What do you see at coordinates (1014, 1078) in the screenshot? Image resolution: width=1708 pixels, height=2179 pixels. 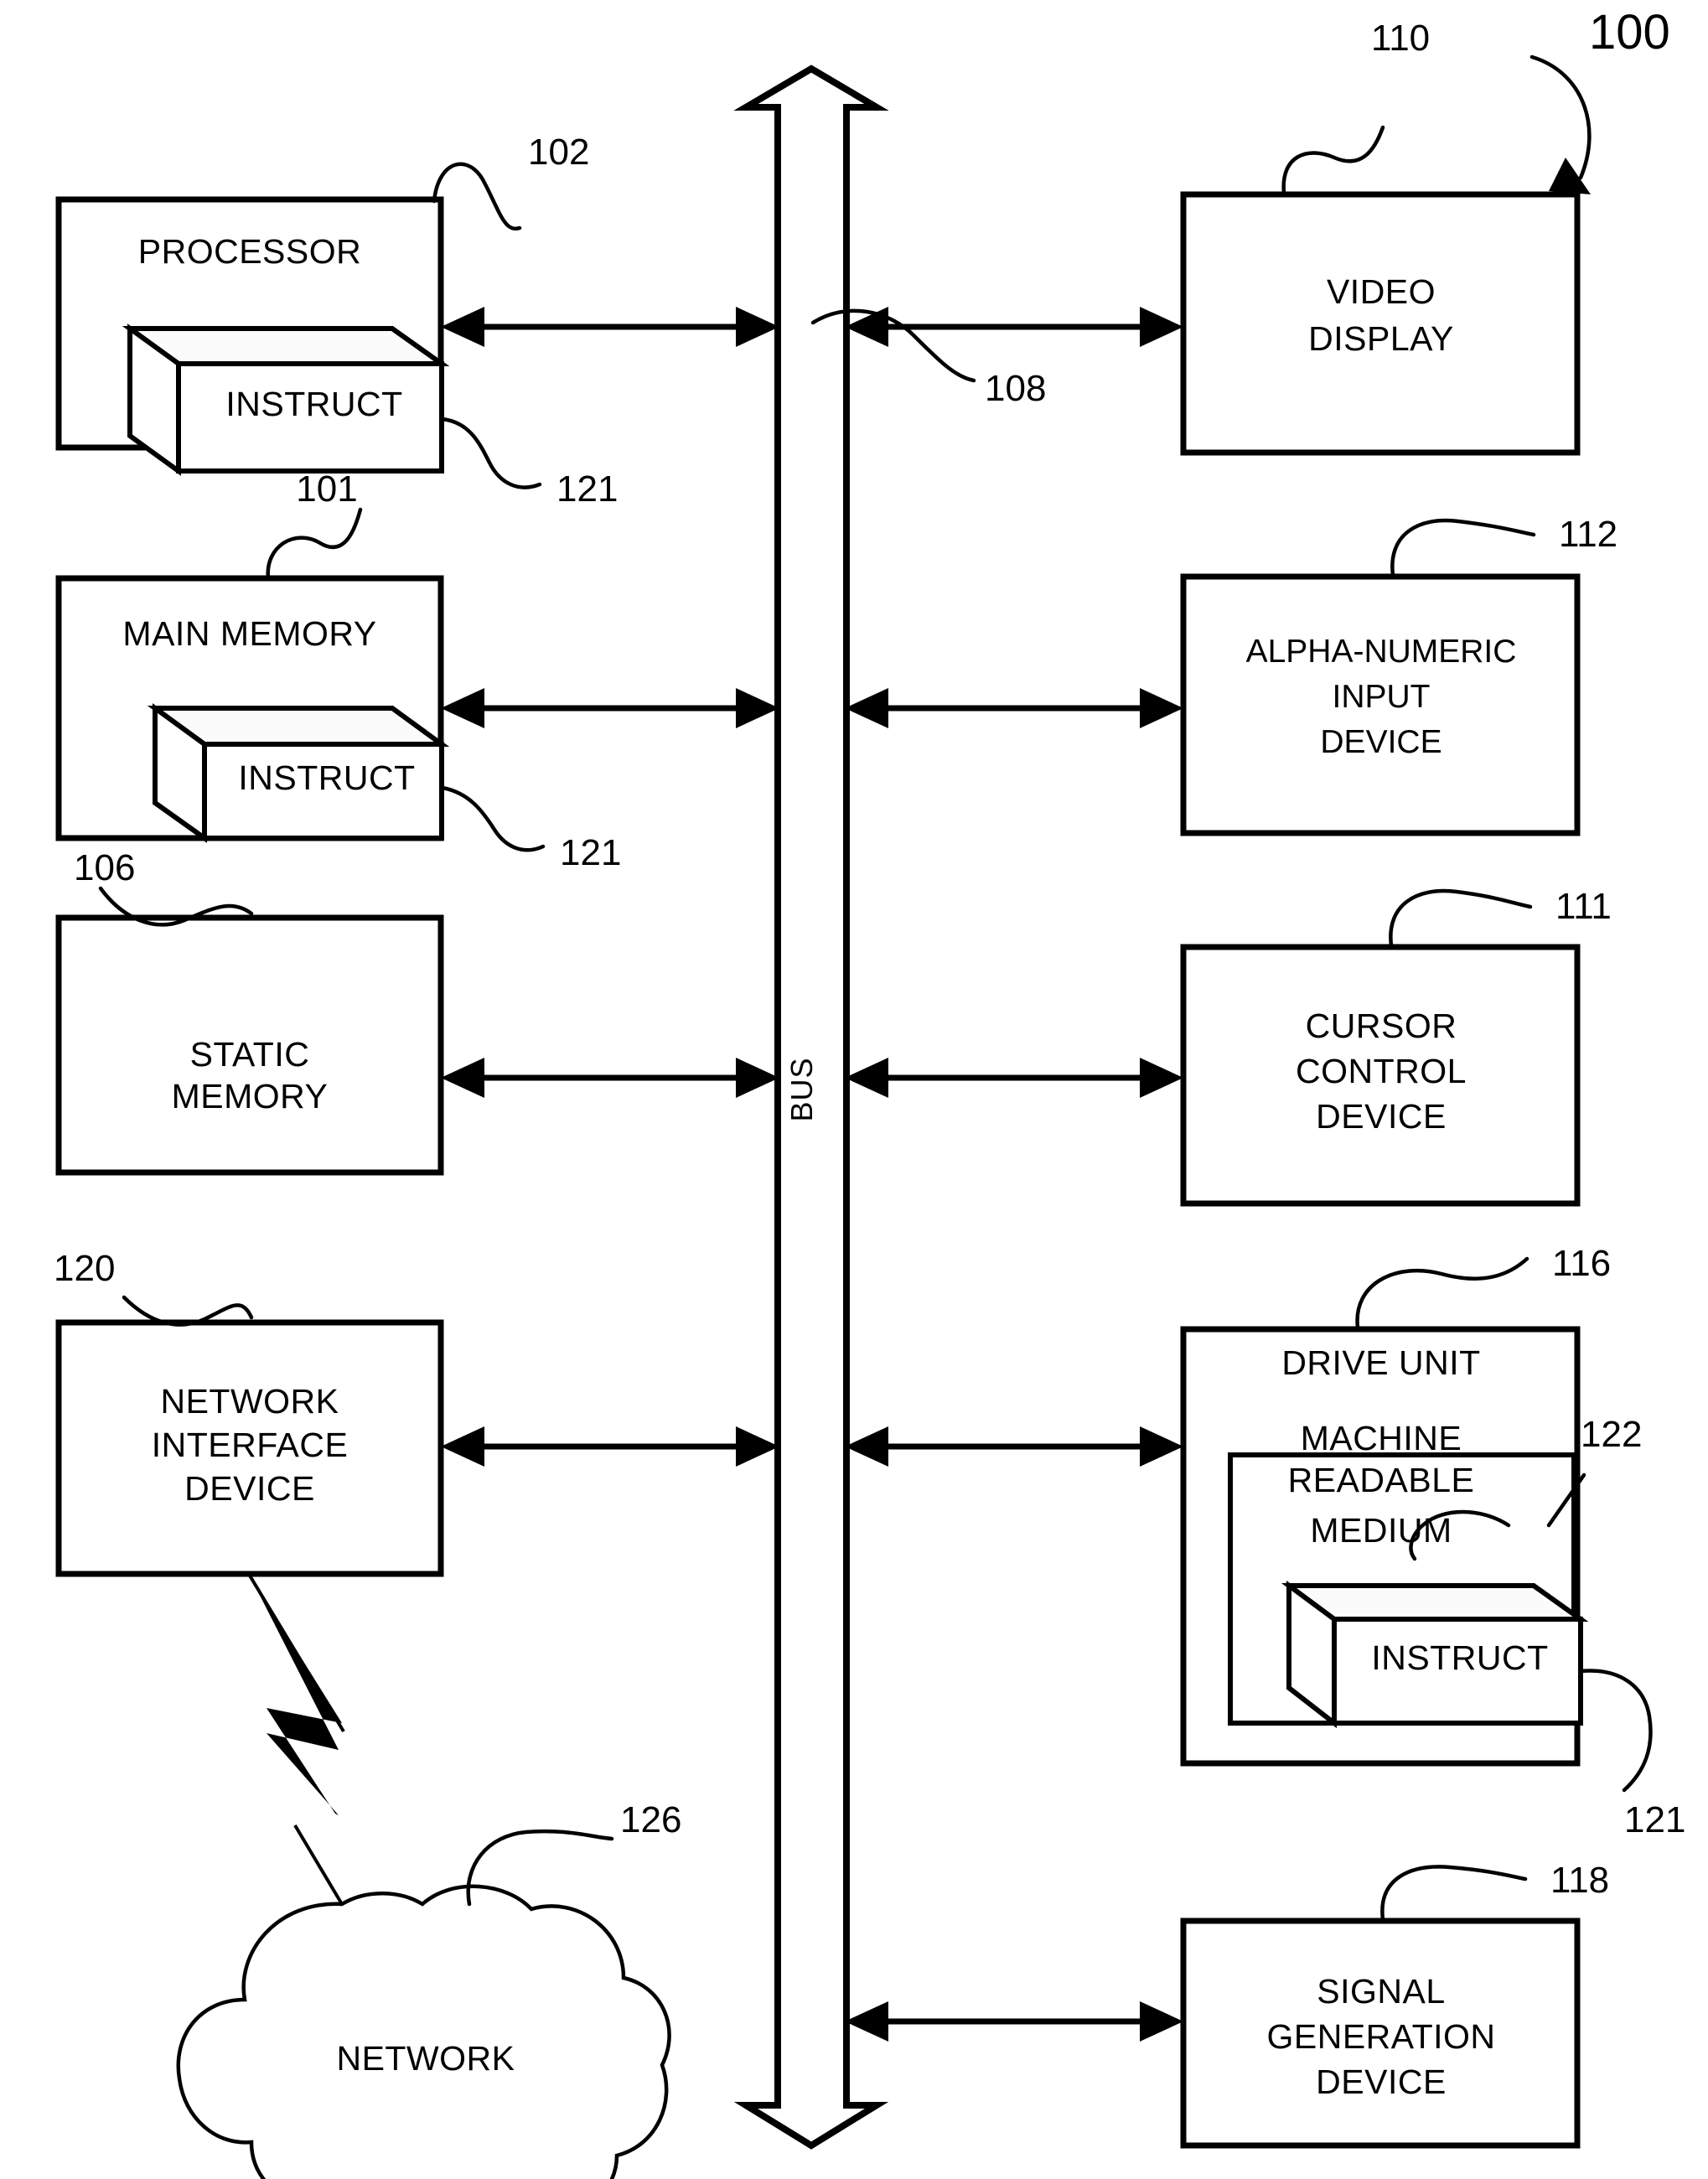 I see `connector-bus-cursor-control` at bounding box center [1014, 1078].